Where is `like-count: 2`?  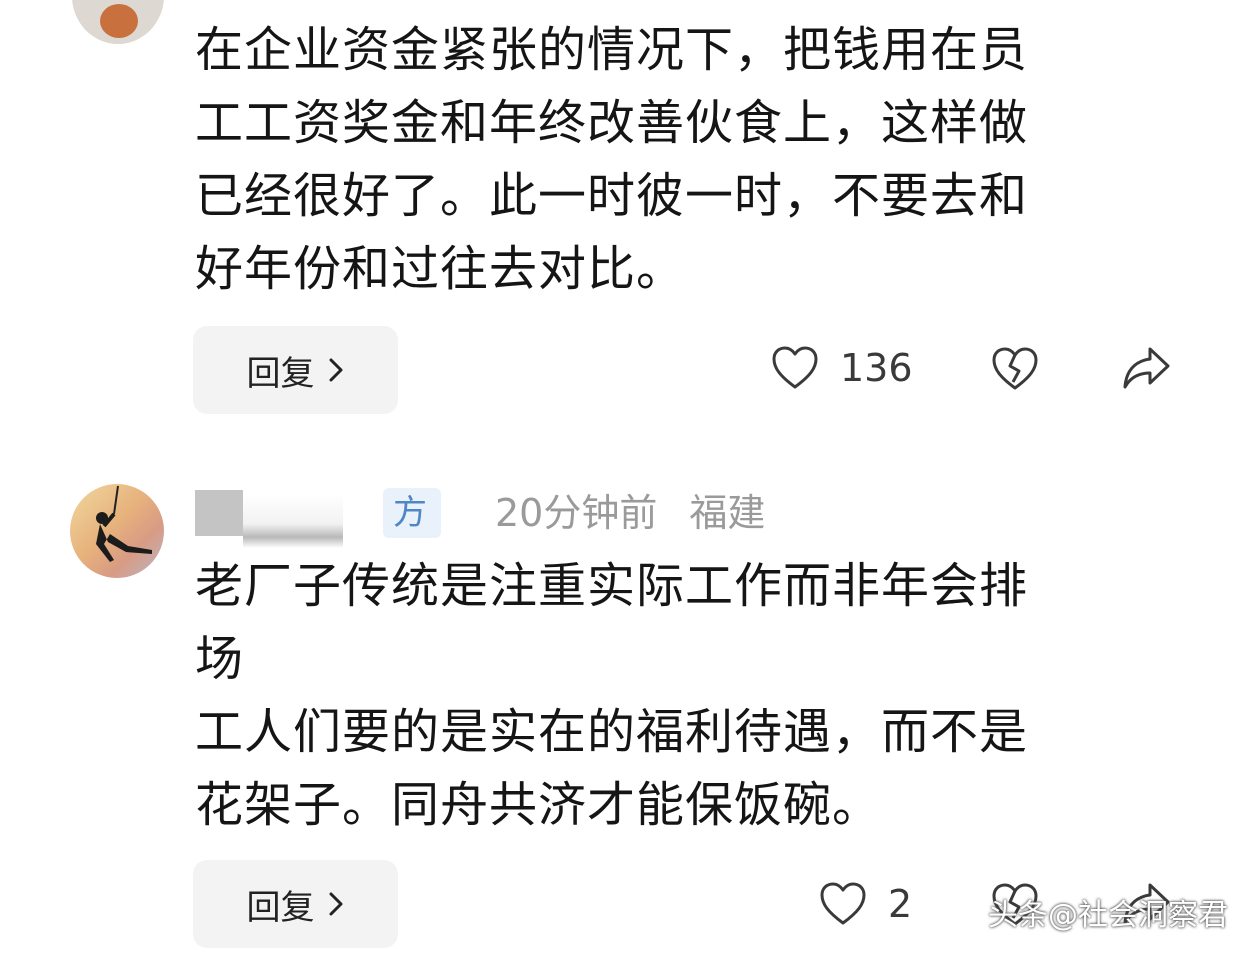 like-count: 2 is located at coordinates (900, 904).